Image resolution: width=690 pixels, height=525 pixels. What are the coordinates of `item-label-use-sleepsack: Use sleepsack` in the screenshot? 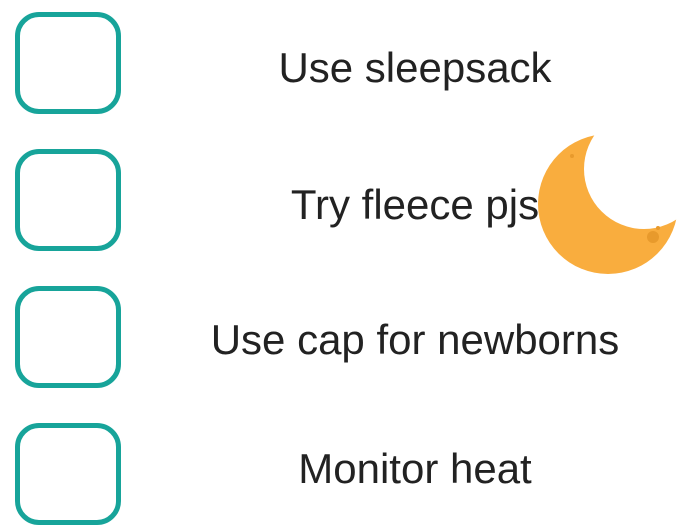 It's located at (415, 67).